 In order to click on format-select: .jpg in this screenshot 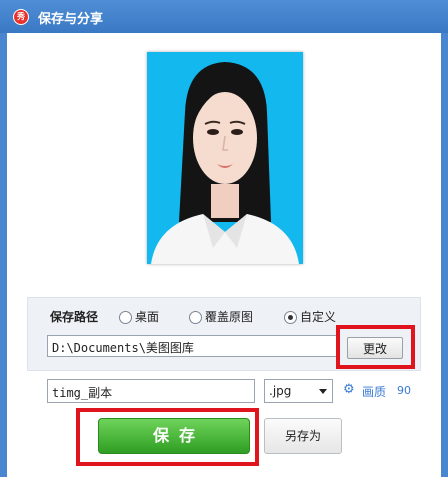, I will do `click(298, 391)`.